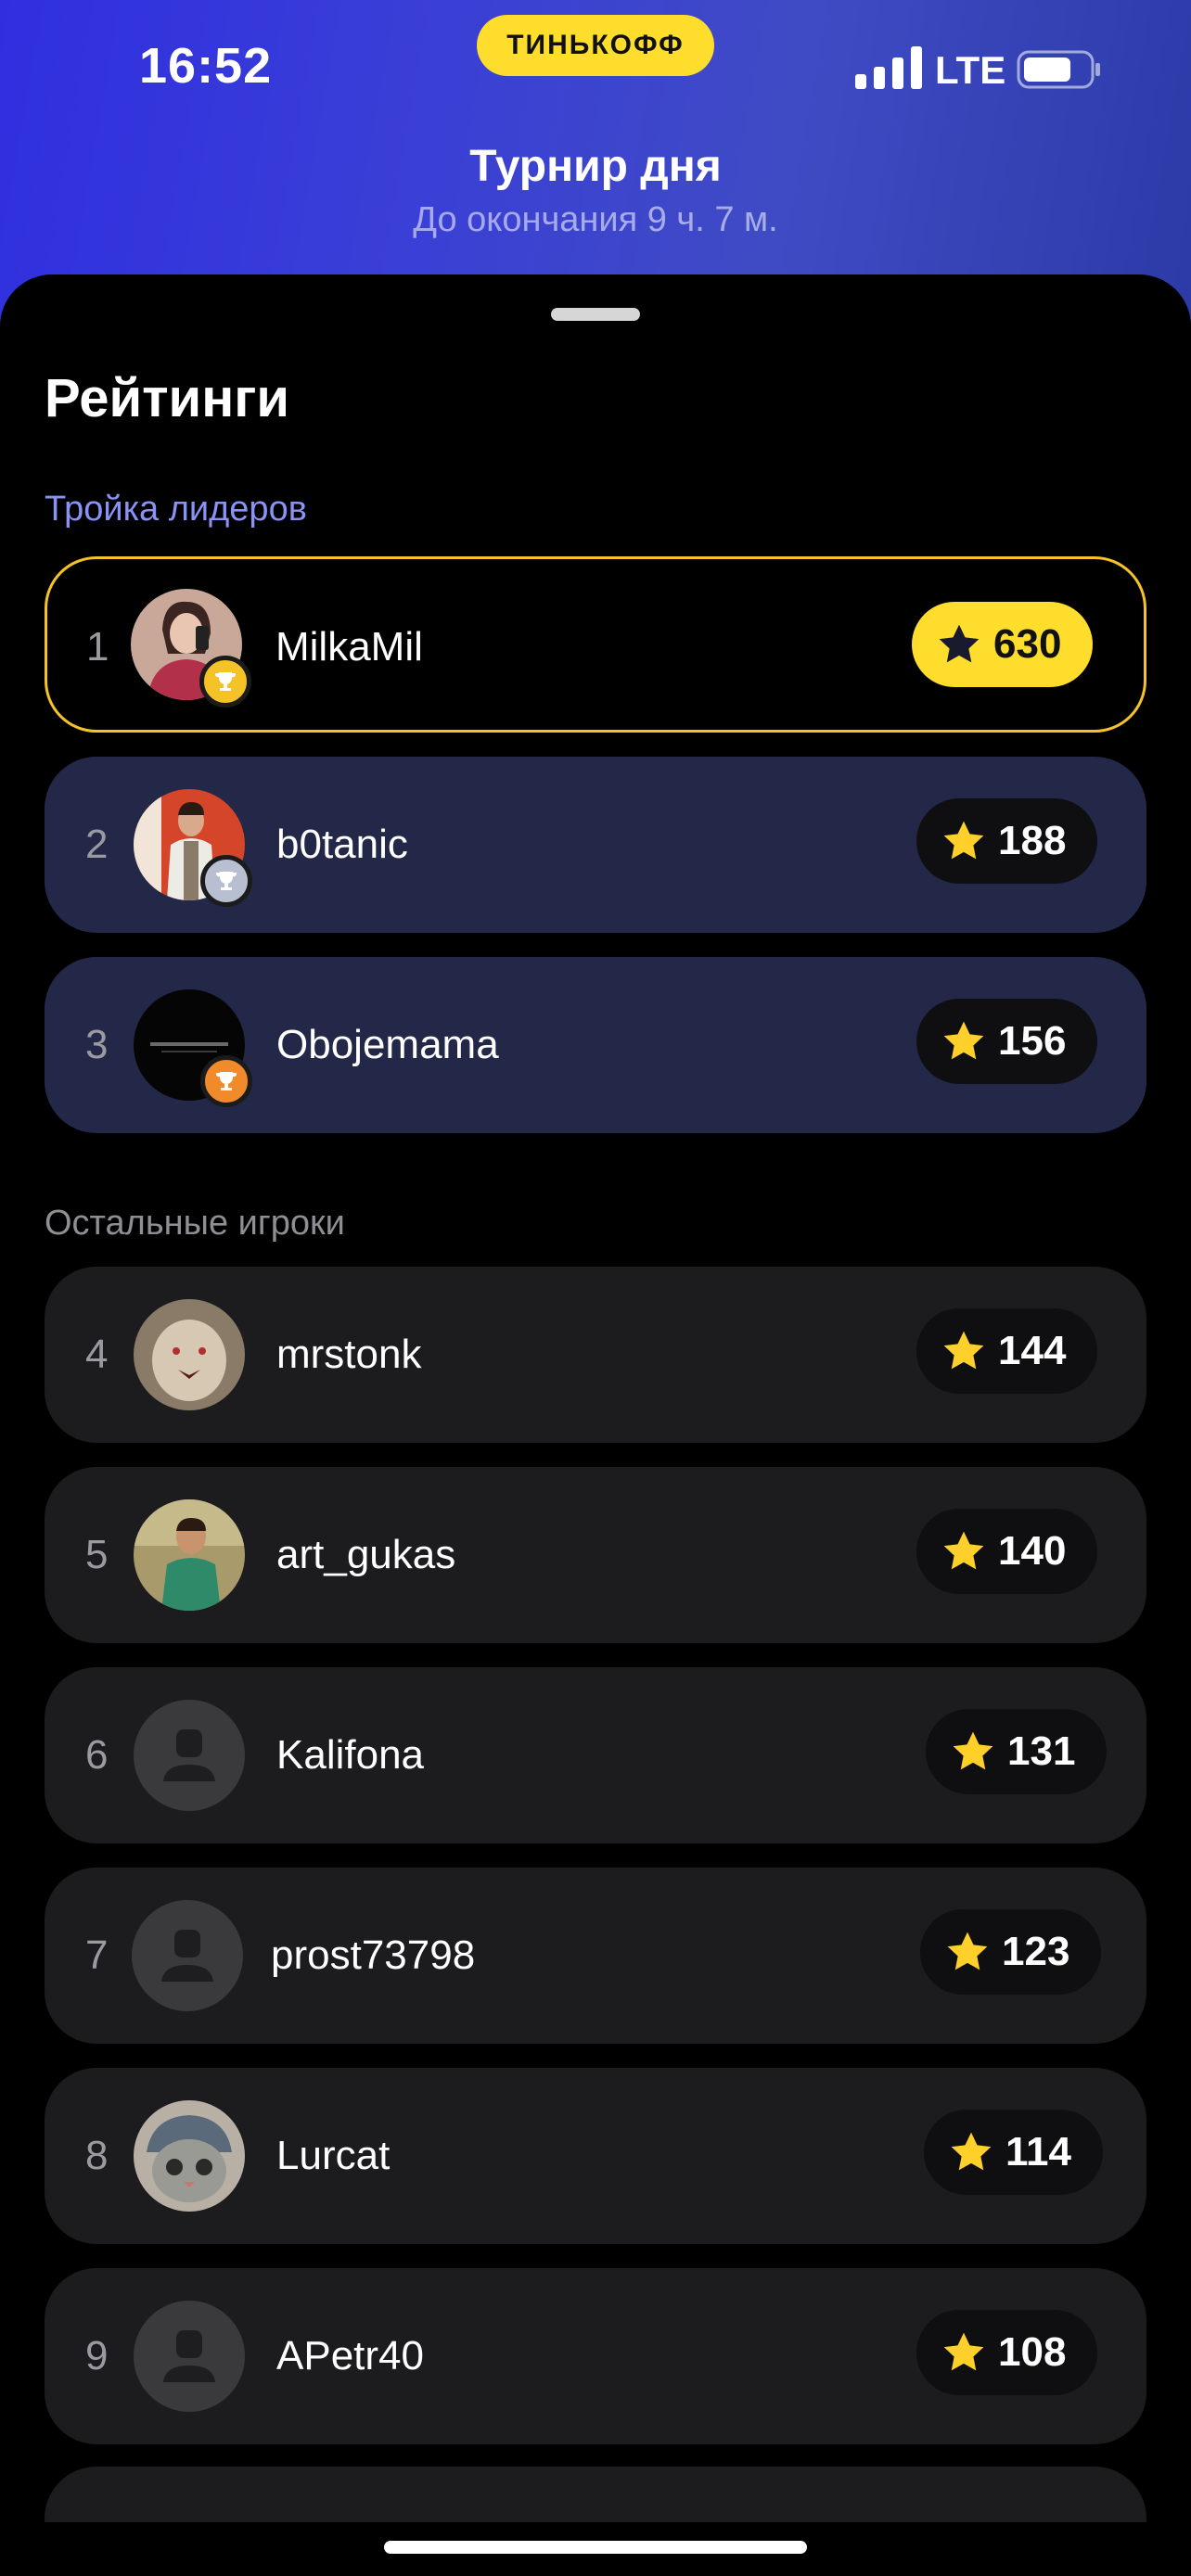 The height and width of the screenshot is (2576, 1191). I want to click on score-value: 114, so click(1038, 2151).